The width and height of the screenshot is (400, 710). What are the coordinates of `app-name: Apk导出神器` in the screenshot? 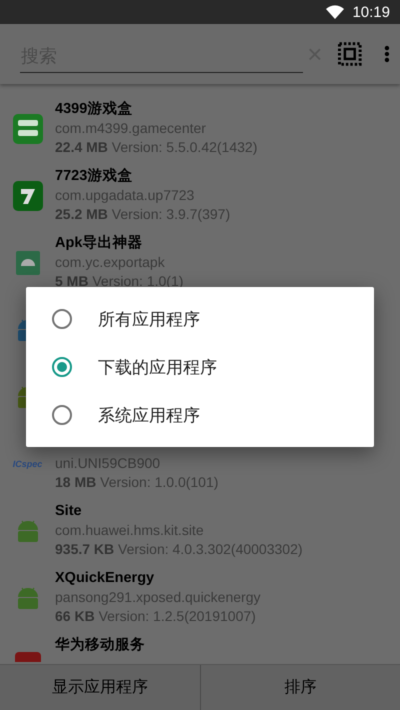 It's located at (98, 243).